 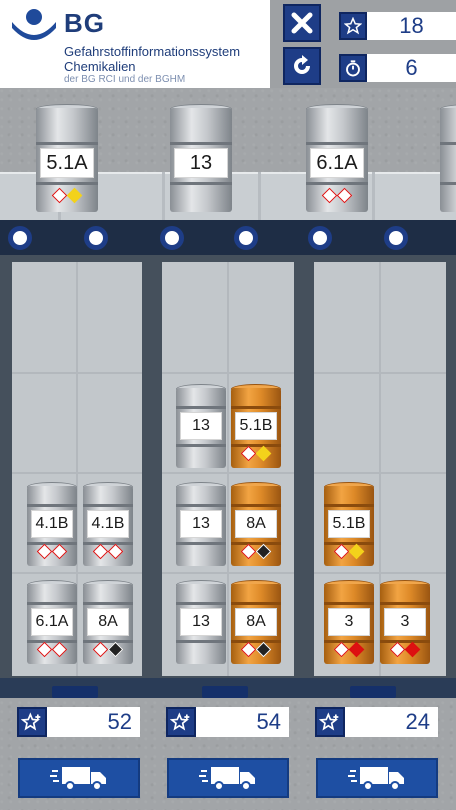 I want to click on logo-abbreviation: BG, so click(x=84, y=23).